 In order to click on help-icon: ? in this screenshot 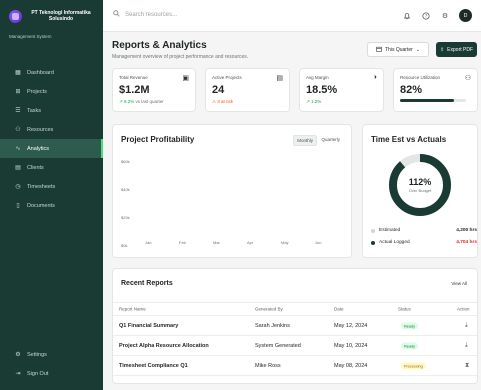, I will do `click(426, 16)`.